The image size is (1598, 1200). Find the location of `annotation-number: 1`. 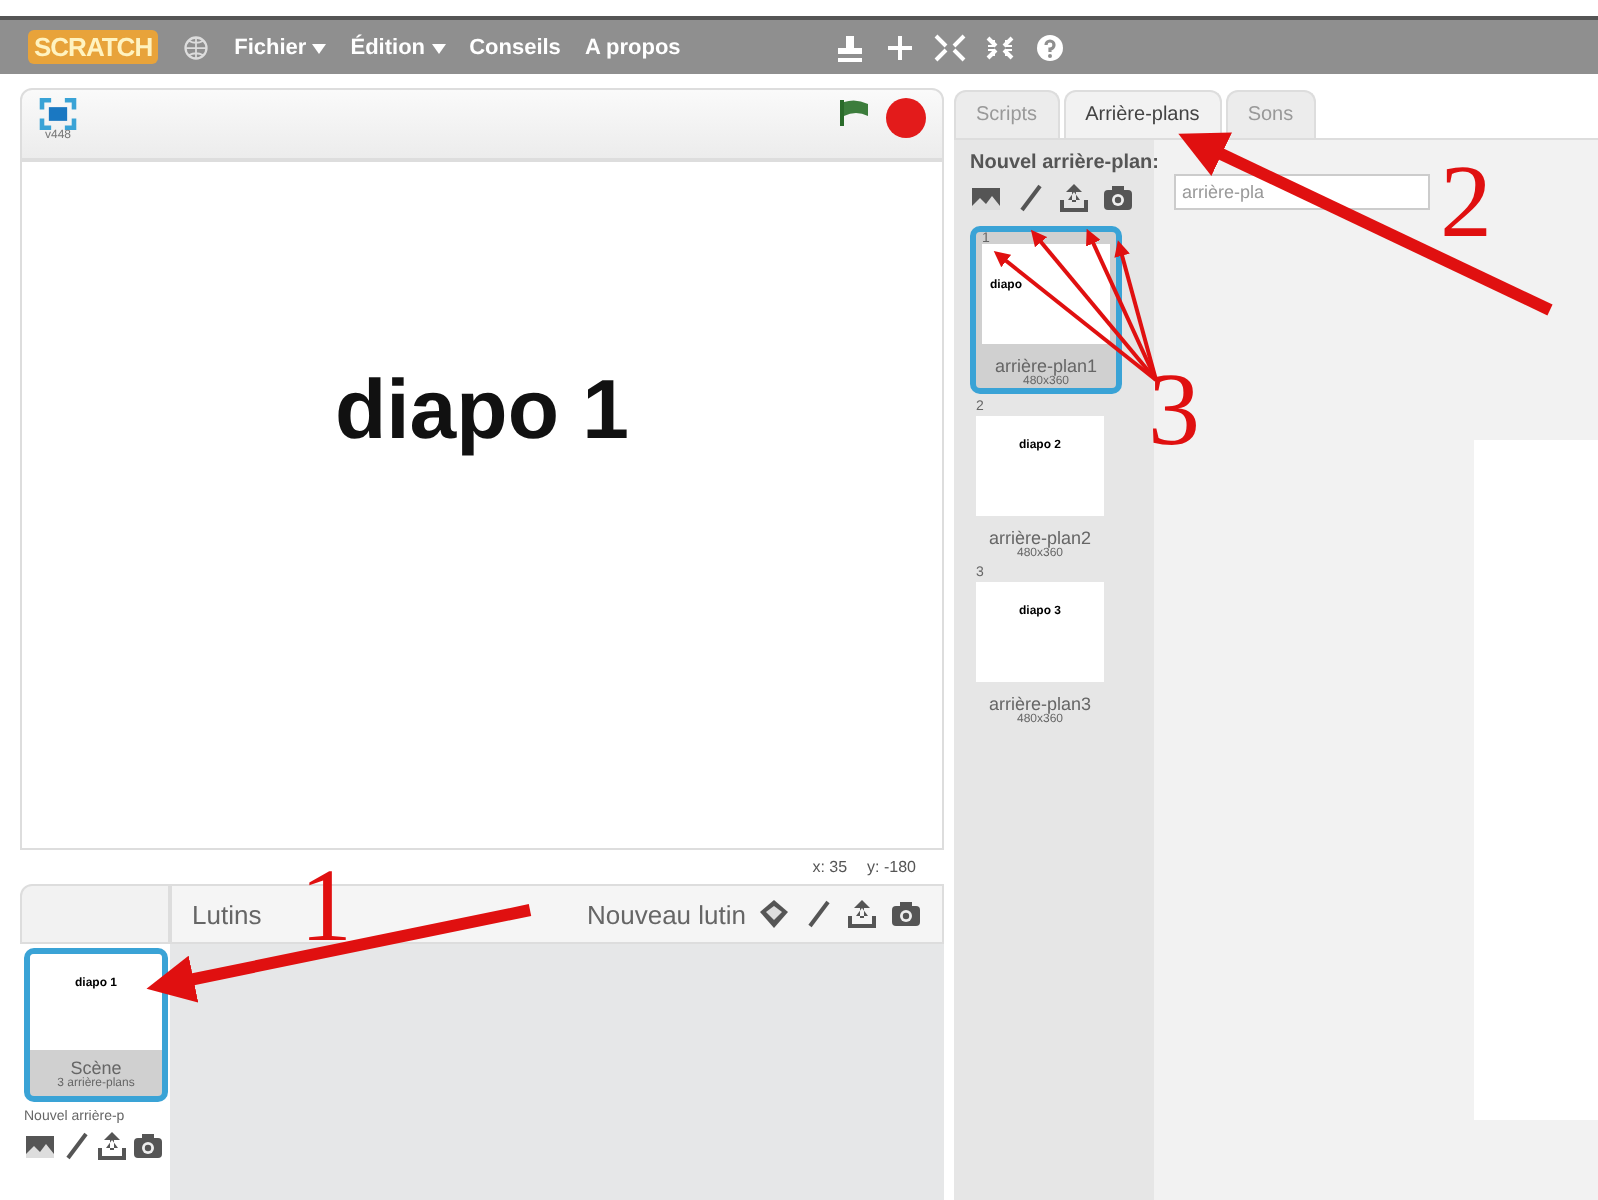

annotation-number: 1 is located at coordinates (326, 907).